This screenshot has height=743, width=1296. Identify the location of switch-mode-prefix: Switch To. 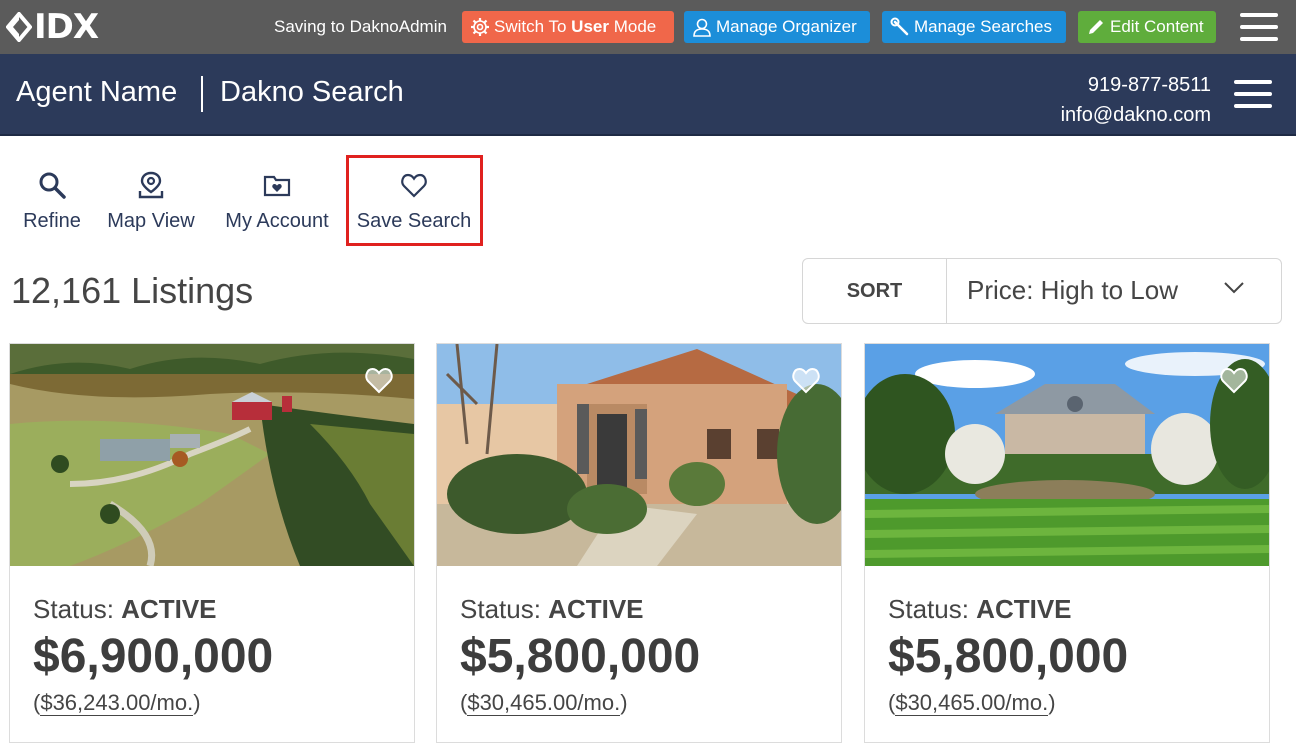
(533, 26).